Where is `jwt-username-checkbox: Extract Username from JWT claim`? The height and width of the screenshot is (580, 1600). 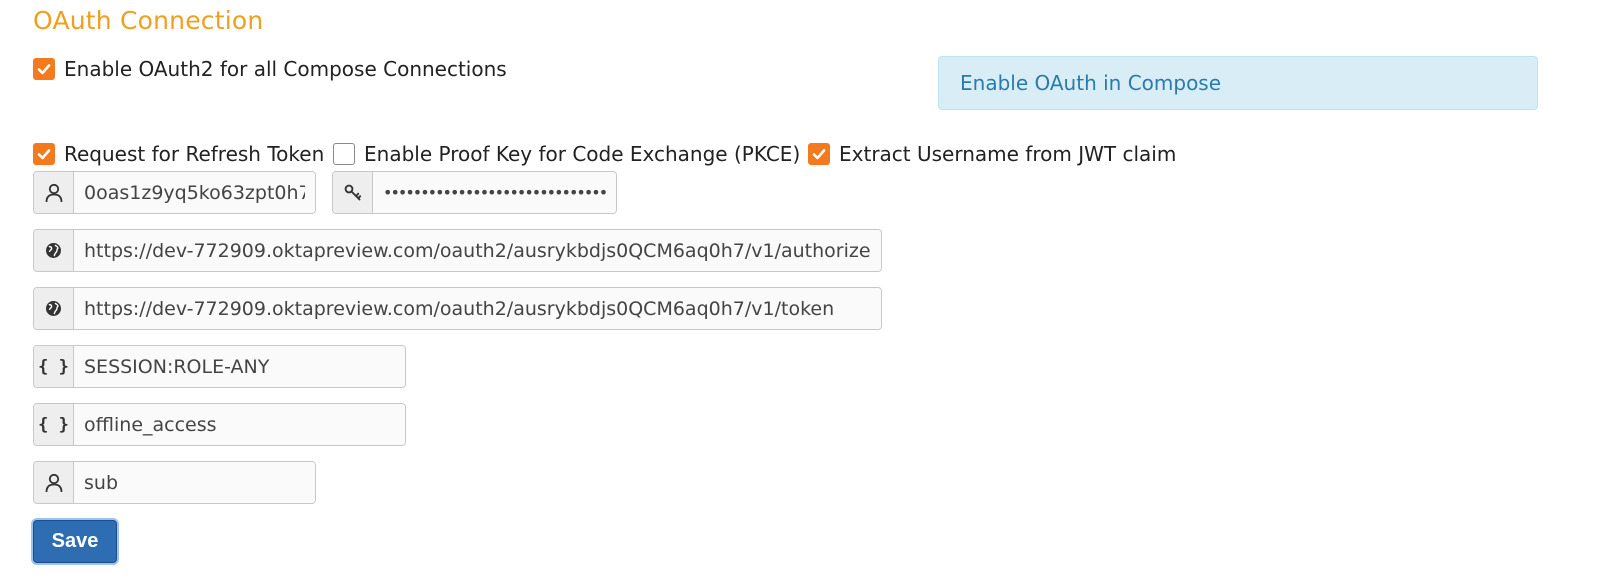
jwt-username-checkbox: Extract Username from JWT claim is located at coordinates (992, 154).